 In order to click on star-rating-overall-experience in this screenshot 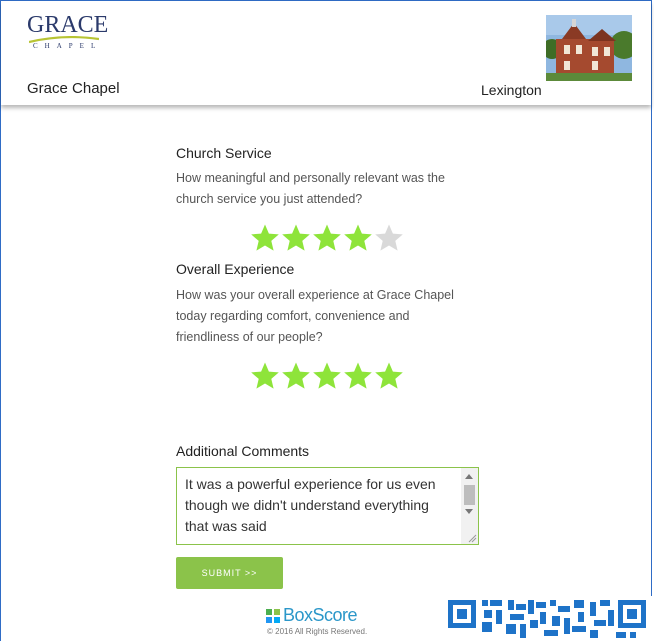, I will do `click(327, 376)`.